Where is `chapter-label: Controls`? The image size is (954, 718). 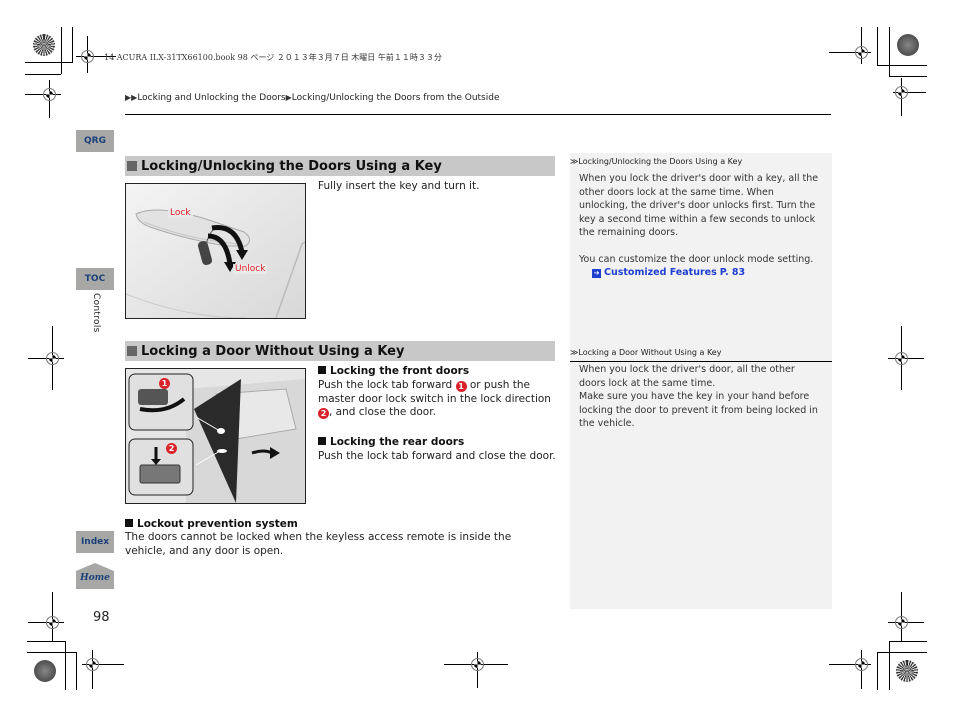 chapter-label: Controls is located at coordinates (96, 313).